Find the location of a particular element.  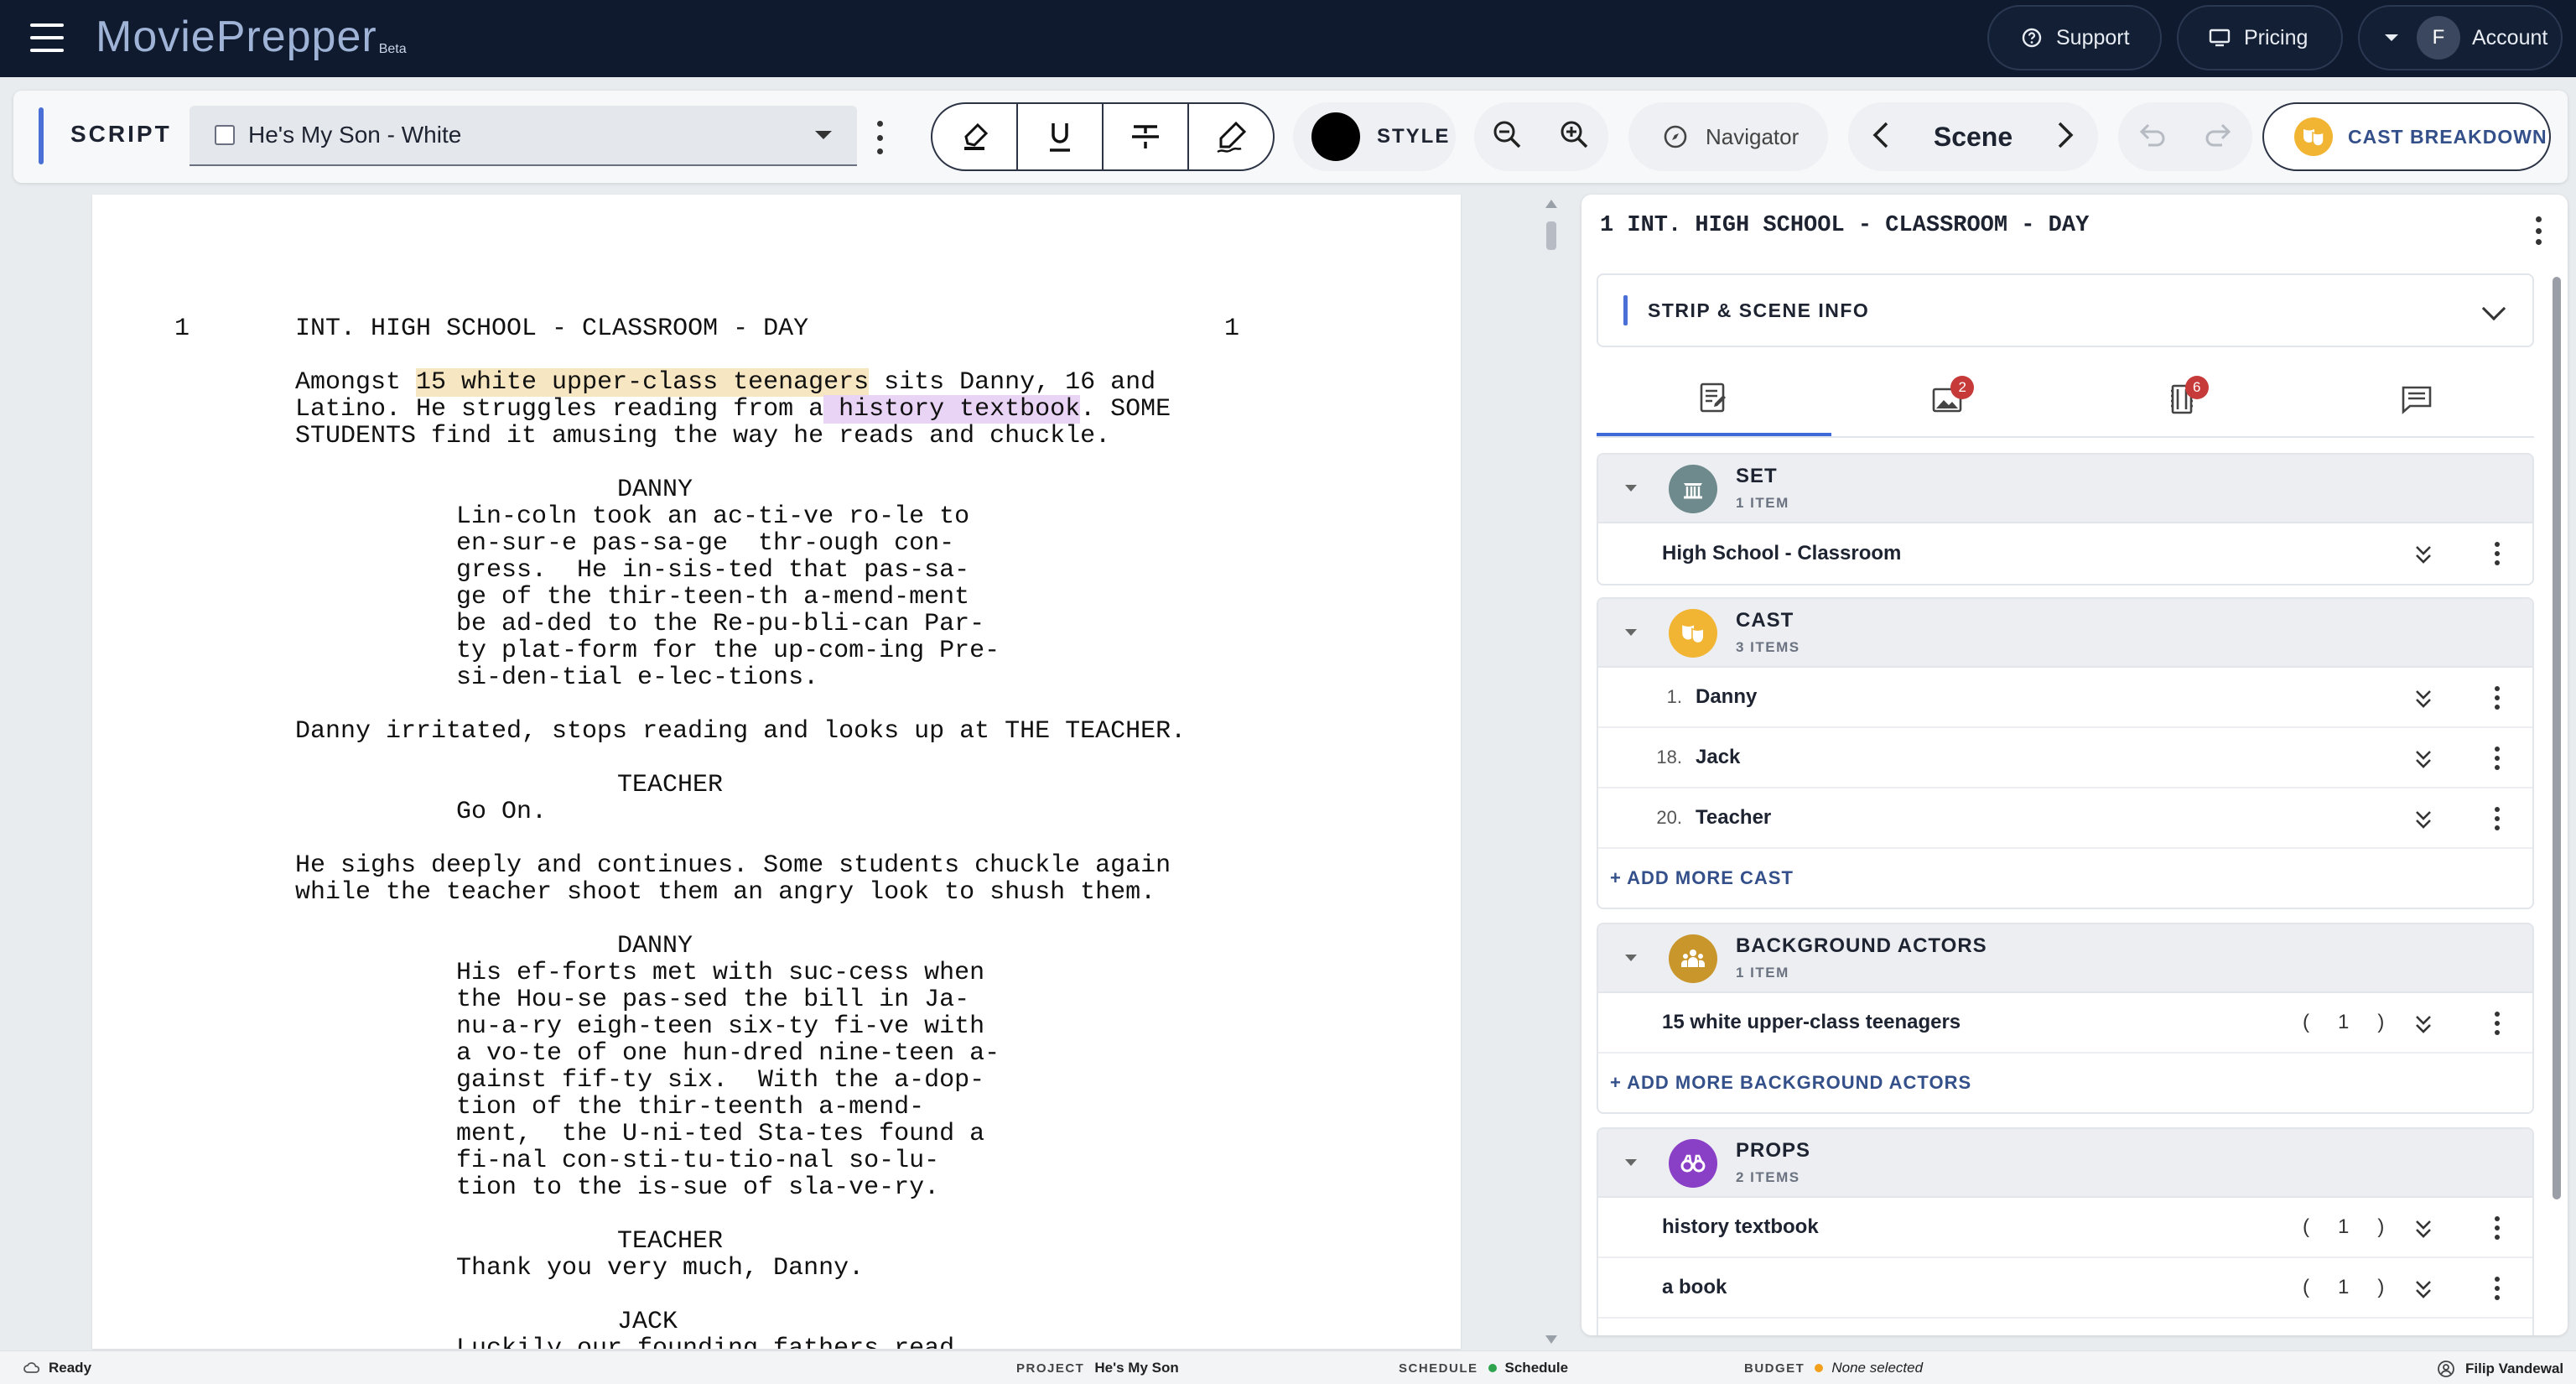

status-schedule: SCHEDULE Schedule is located at coordinates (1483, 1368).